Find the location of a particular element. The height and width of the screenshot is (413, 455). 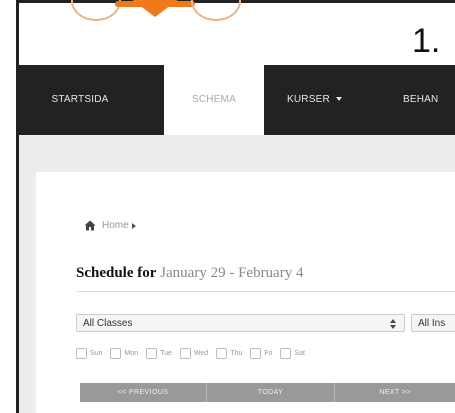

schedule-title: Schedule for January 29 - February 4 is located at coordinates (189, 273).